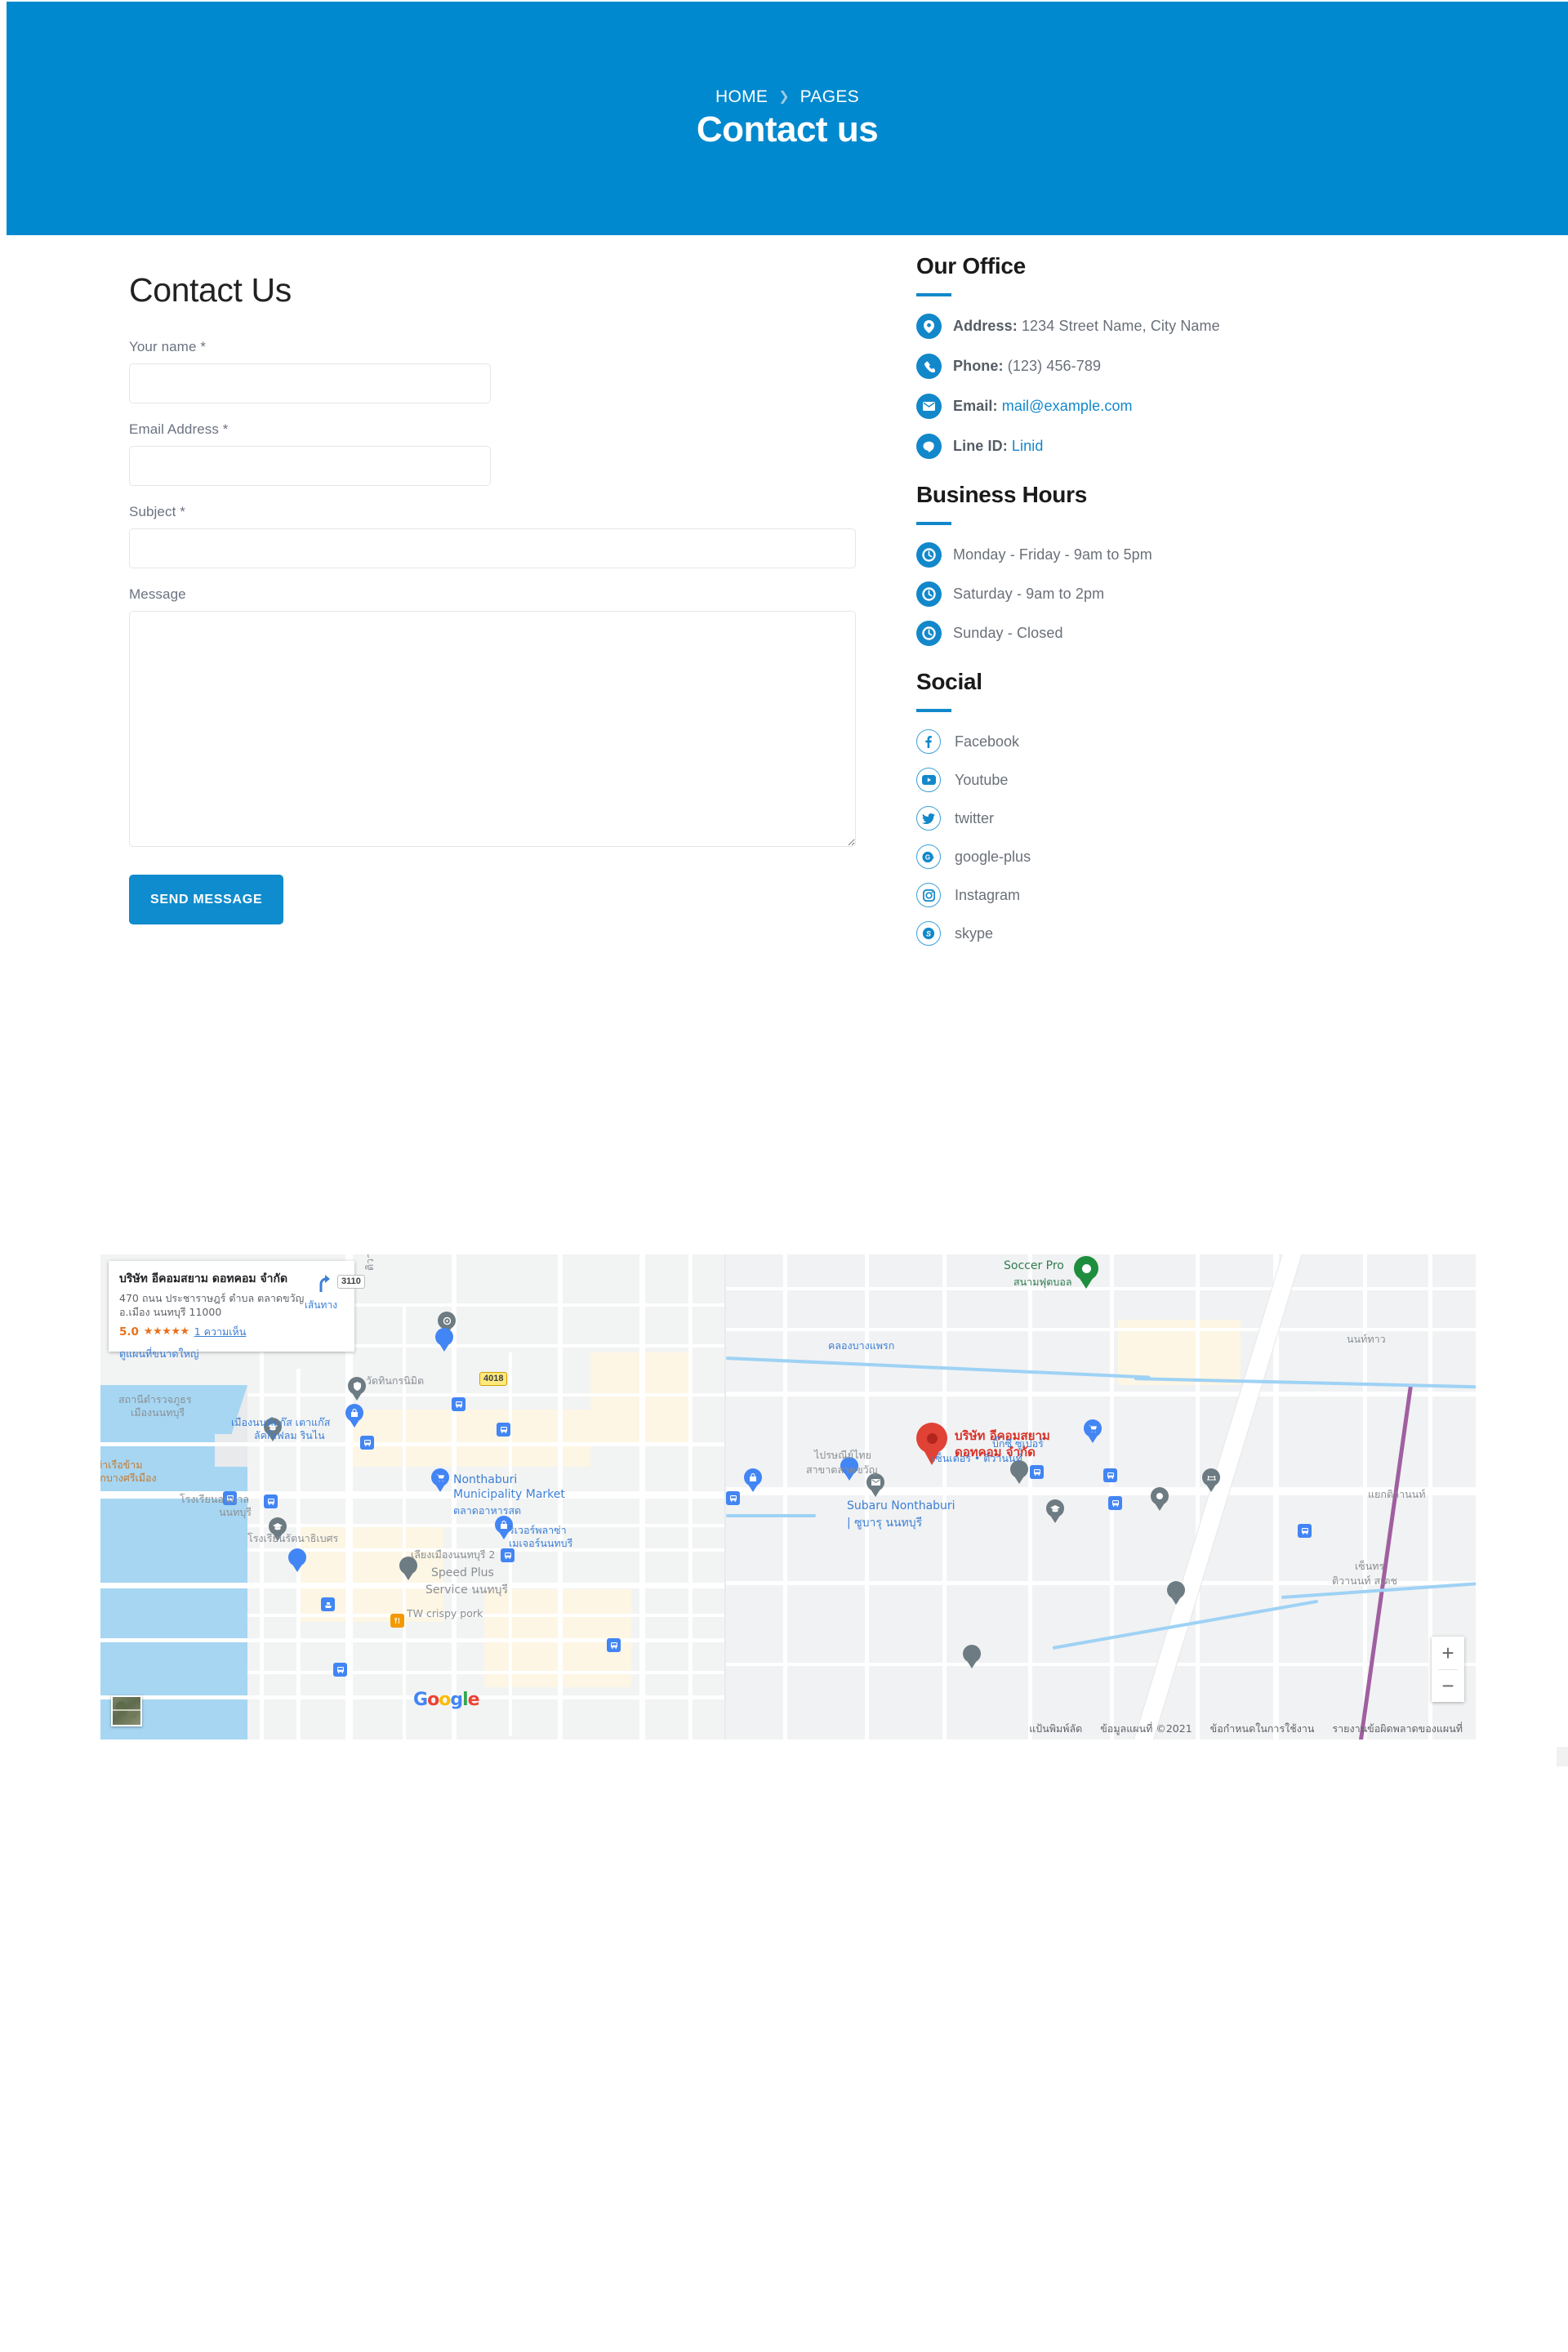 This screenshot has width=1568, height=2352. Describe the element at coordinates (494, 1379) in the screenshot. I see `route-shield-4018: 4018` at that location.